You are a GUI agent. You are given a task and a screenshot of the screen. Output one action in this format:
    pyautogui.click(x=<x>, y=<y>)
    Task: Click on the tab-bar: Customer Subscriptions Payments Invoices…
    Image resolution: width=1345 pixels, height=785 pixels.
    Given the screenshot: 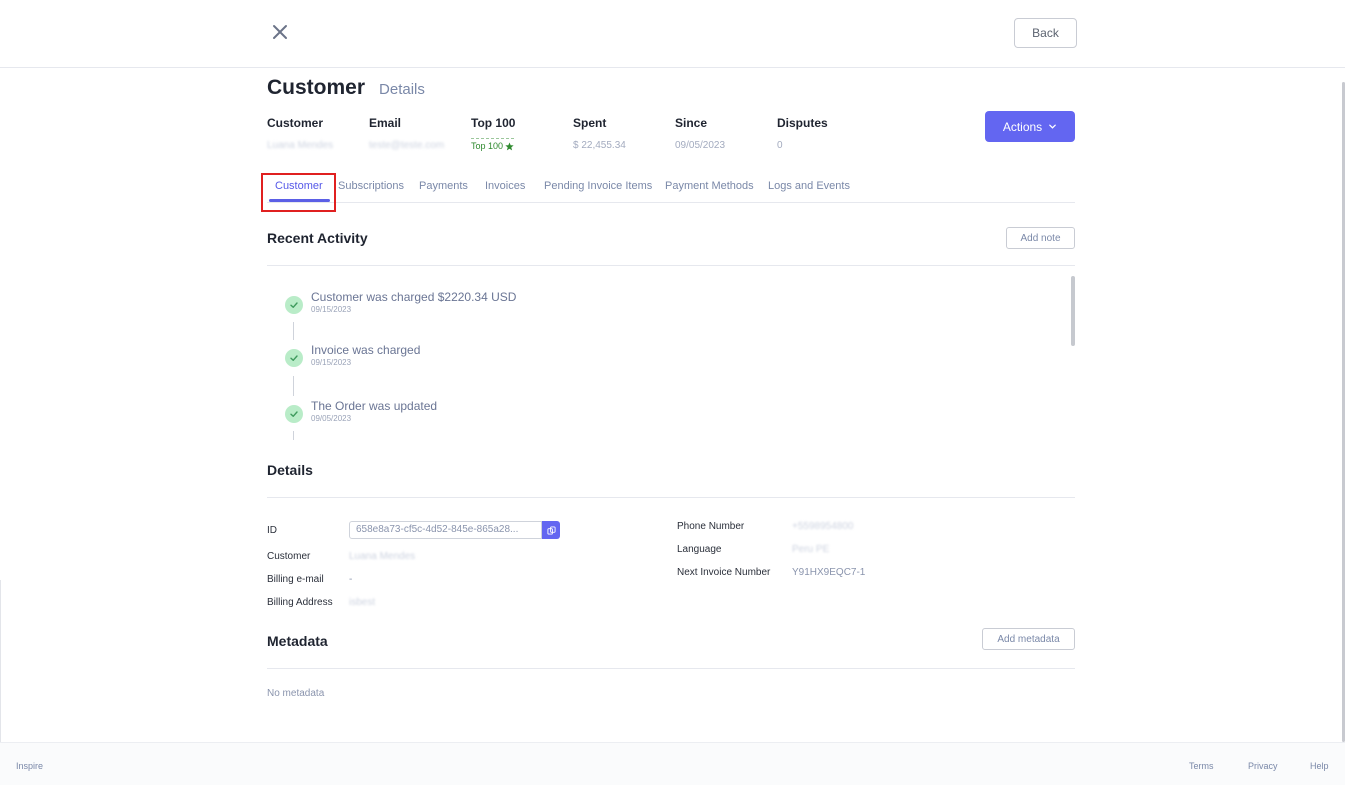 What is the action you would take?
    pyautogui.click(x=671, y=187)
    